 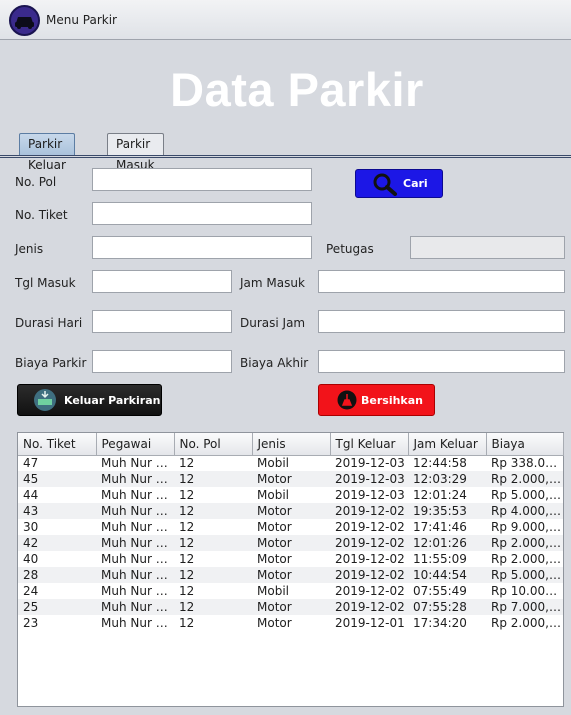 I want to click on bersihkan-button: Bersihkan, so click(x=376, y=400).